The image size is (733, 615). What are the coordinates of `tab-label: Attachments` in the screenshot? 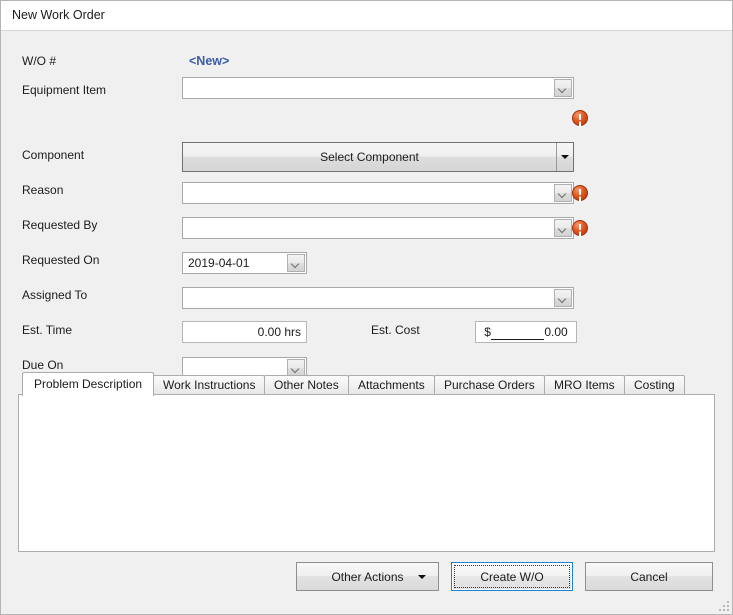 It's located at (391, 385).